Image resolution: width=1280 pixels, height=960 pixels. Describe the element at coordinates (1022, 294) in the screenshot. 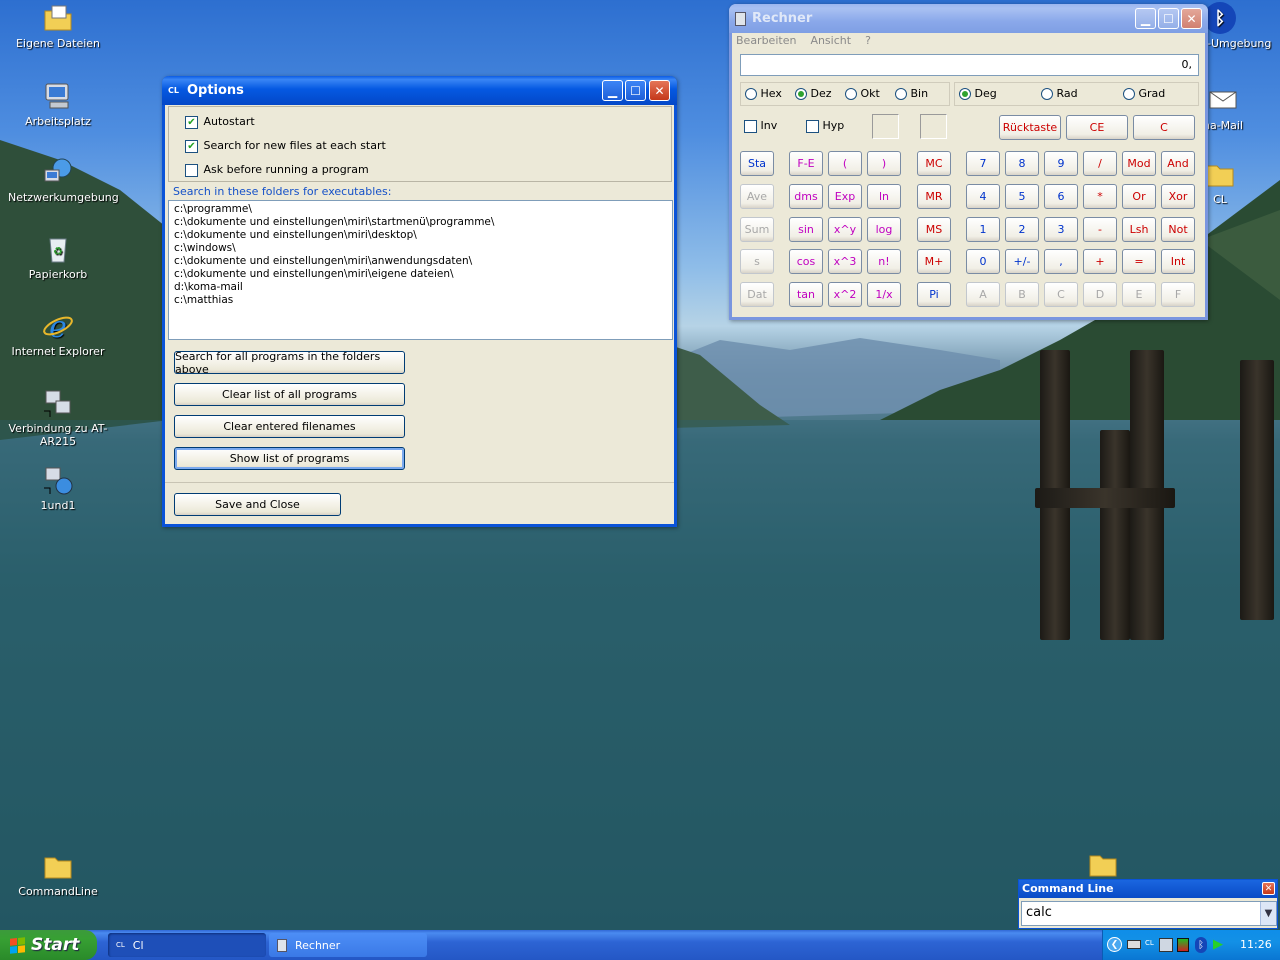

I see `key-b: B` at that location.